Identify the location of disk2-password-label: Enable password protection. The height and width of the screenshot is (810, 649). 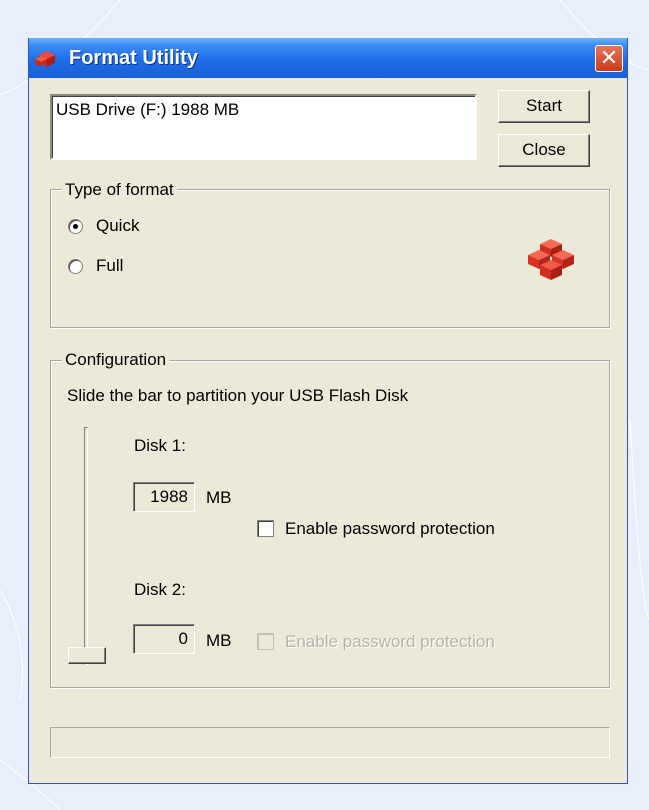
(390, 641).